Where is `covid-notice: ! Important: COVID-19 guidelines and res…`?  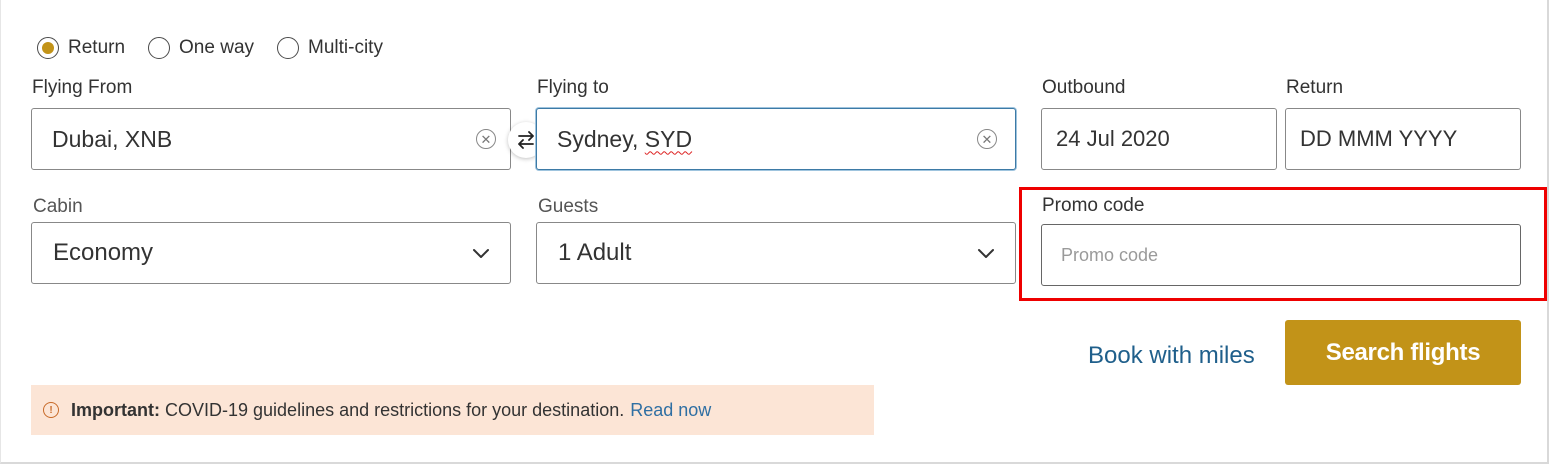 covid-notice: ! Important: COVID-19 guidelines and res… is located at coordinates (452, 410).